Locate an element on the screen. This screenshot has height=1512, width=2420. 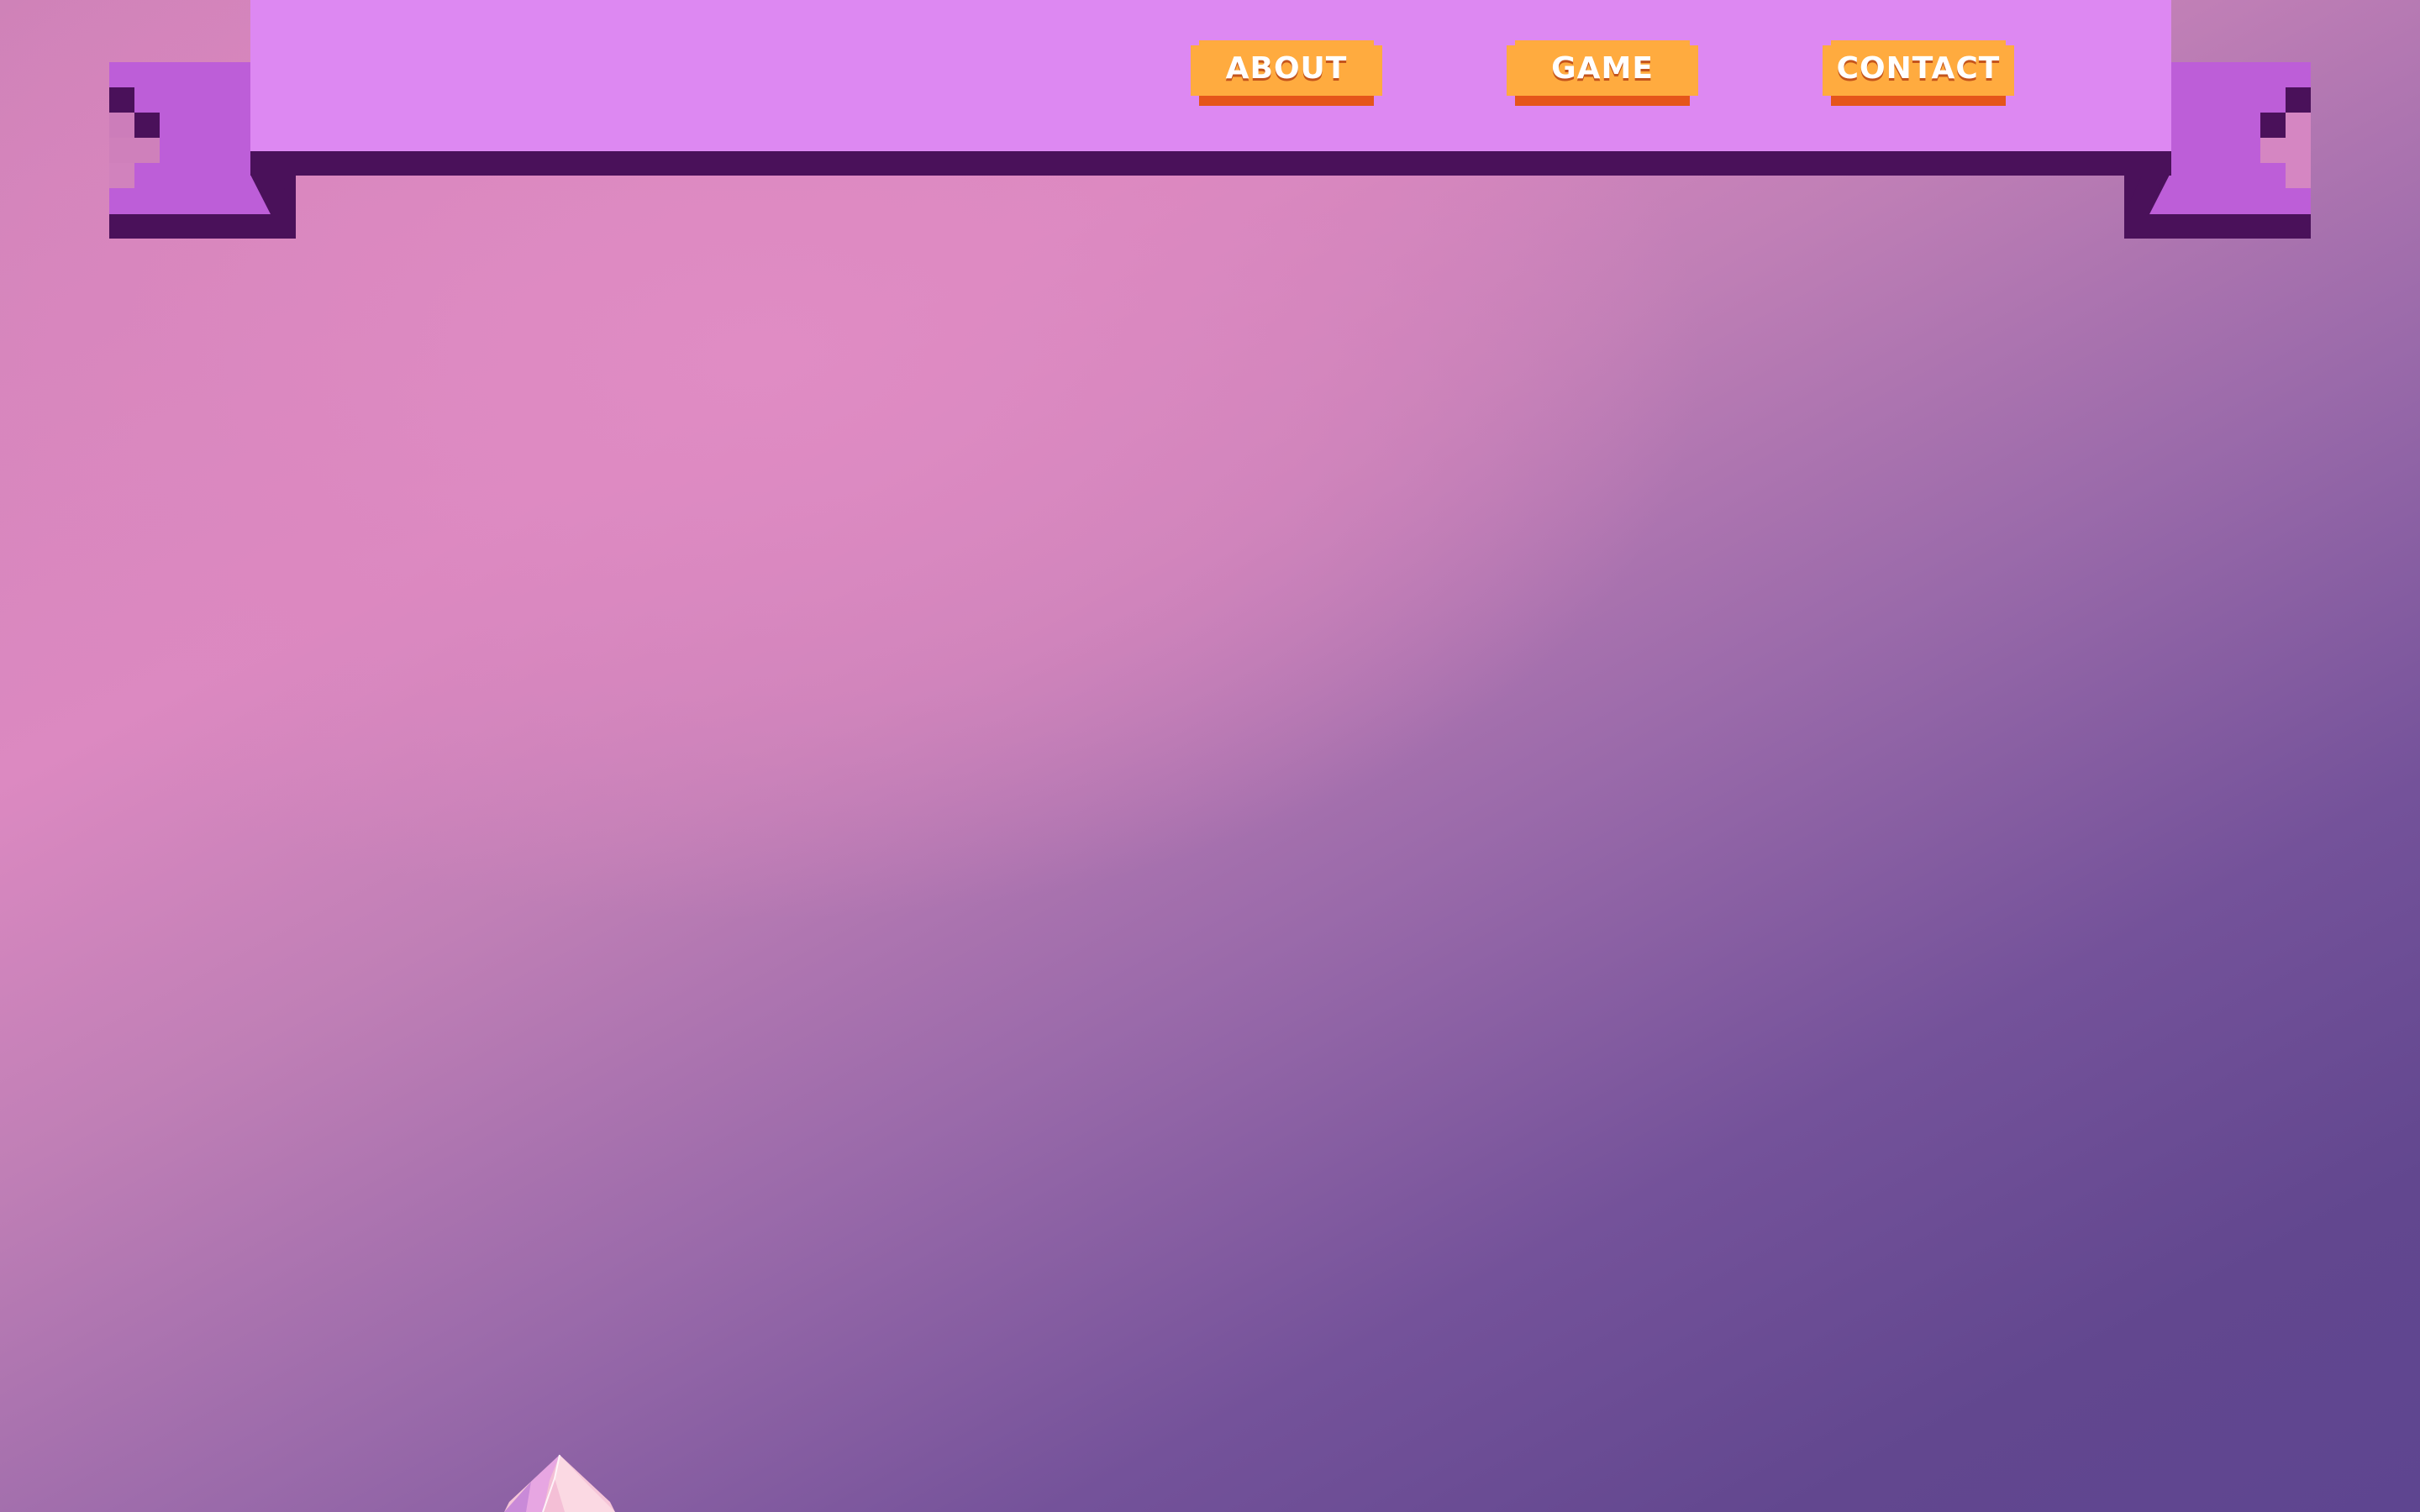
main-nav: ABOUT GAME CONTACT is located at coordinates (1210, 74).